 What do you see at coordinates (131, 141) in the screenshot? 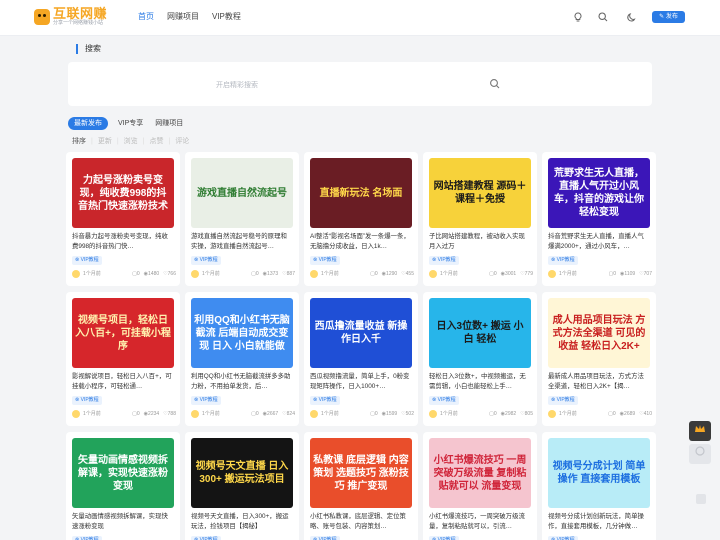
I see `sort-views: 浏览` at bounding box center [131, 141].